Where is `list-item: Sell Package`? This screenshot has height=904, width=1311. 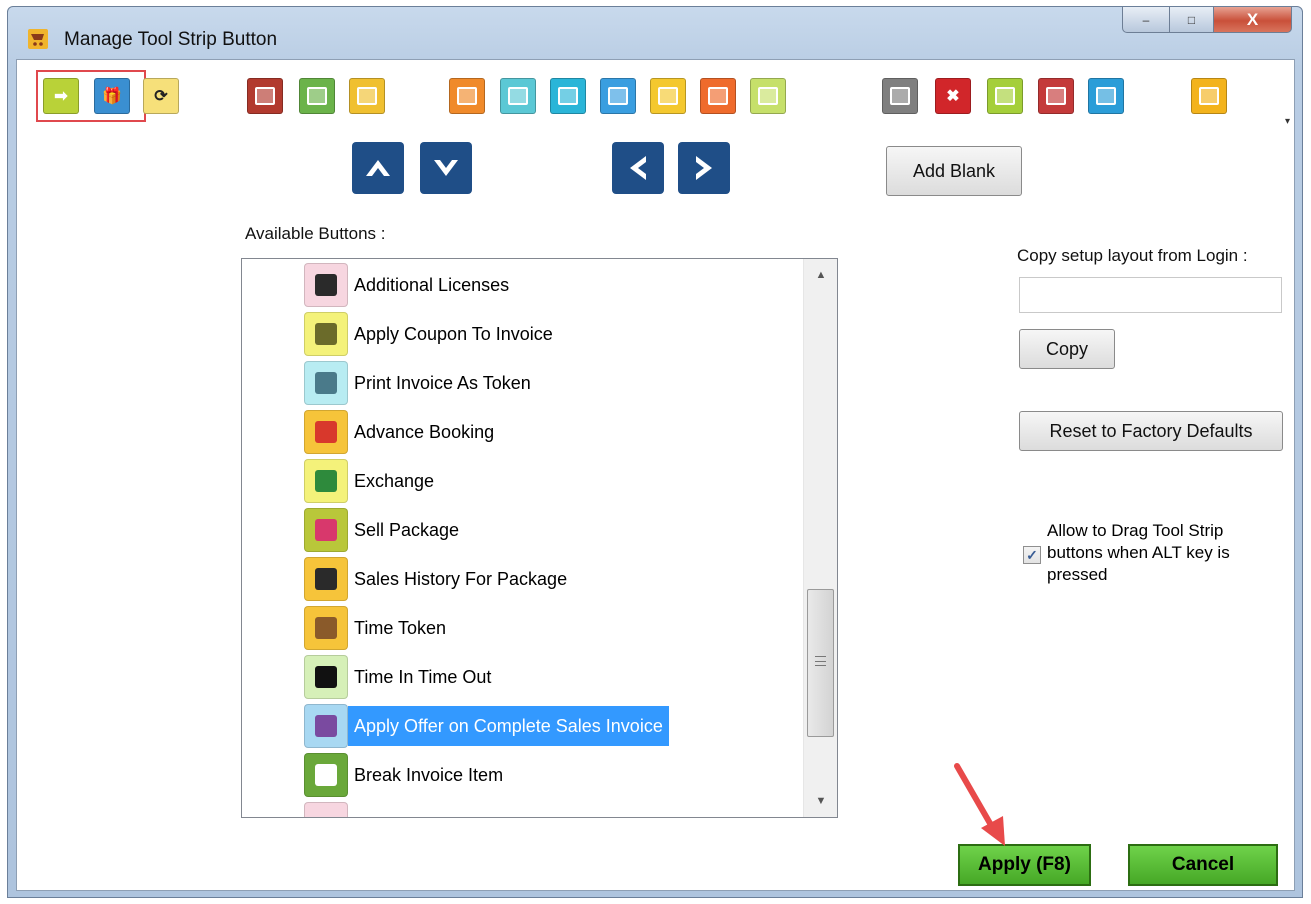
list-item: Sell Package is located at coordinates (384, 530).